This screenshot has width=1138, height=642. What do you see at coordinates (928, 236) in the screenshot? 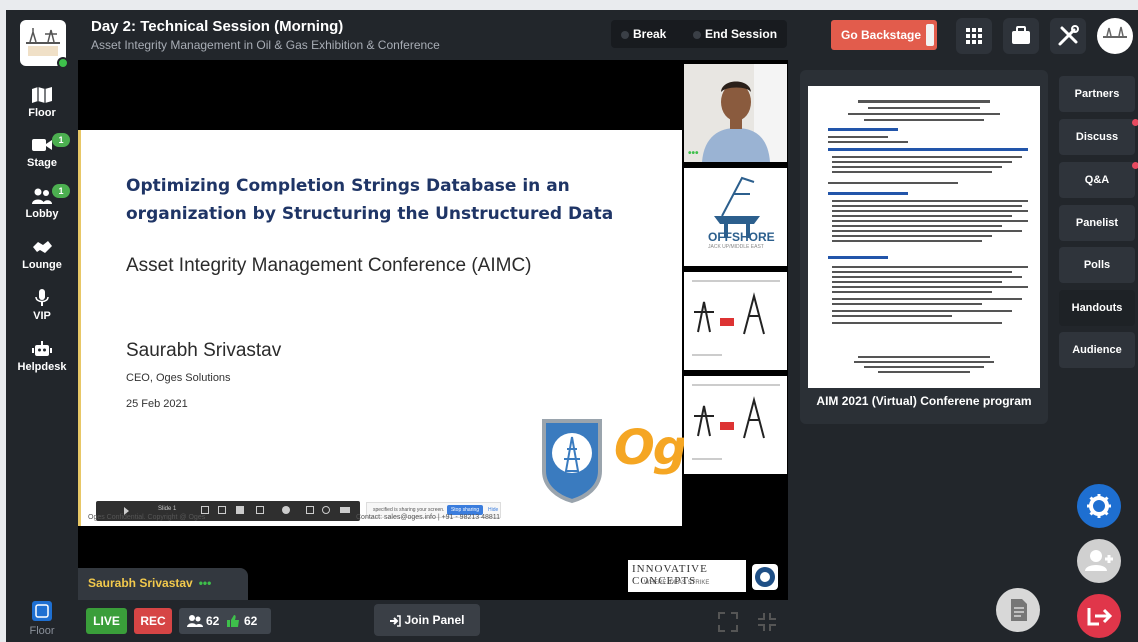
I see `document-text-lines` at bounding box center [928, 236].